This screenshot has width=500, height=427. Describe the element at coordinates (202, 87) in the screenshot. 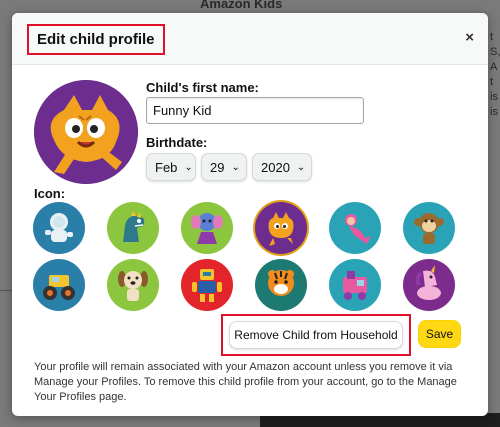

I see `first-name-label: Child's first name:` at that location.